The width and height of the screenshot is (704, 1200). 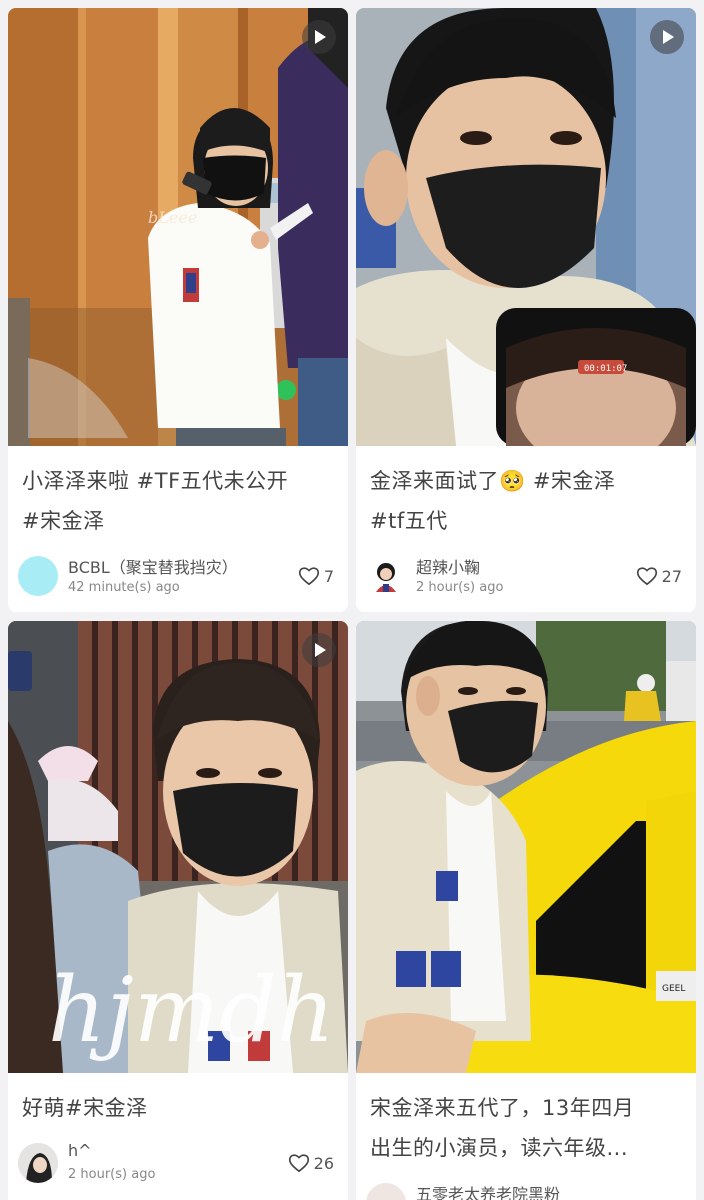 What do you see at coordinates (524, 577) in the screenshot?
I see `post-meta: 超辣小鞠 2 hour(s) ago 27` at bounding box center [524, 577].